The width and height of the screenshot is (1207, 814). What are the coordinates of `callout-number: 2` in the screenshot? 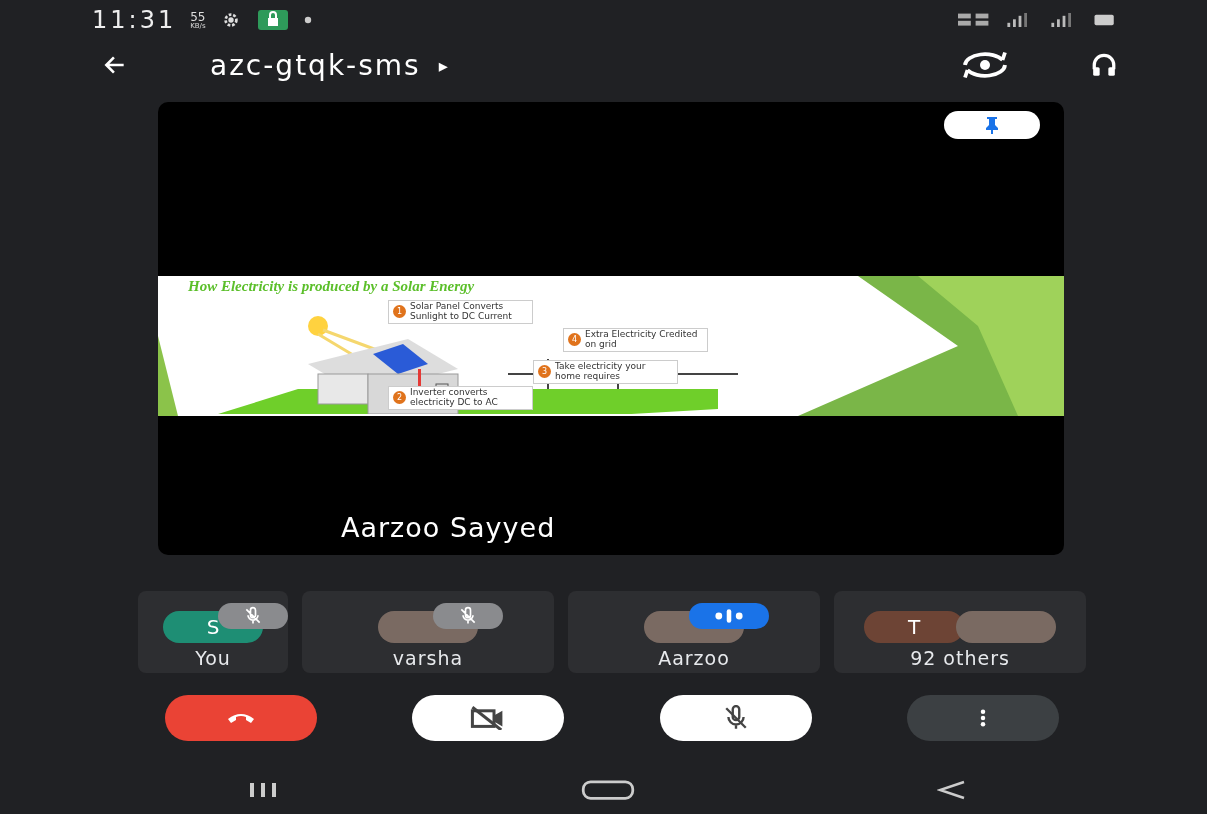 It's located at (399, 398).